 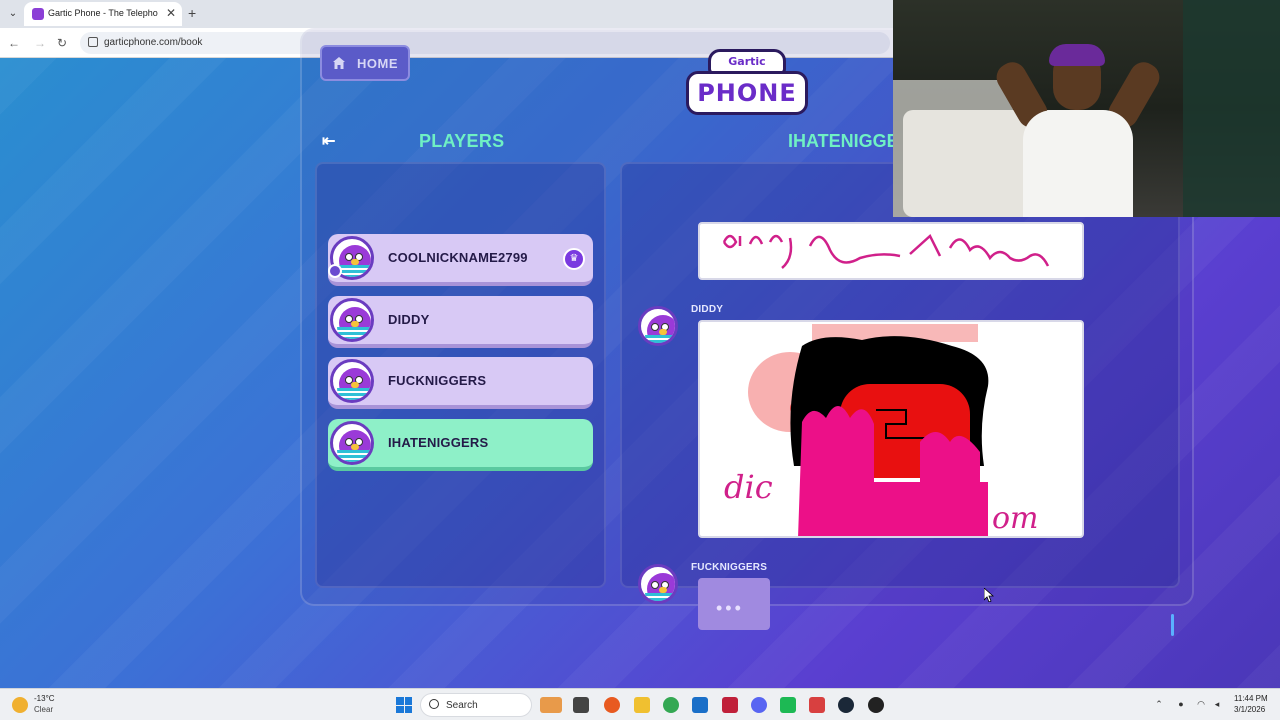 I want to click on back-arrow-icon: ←, so click(x=14, y=43).